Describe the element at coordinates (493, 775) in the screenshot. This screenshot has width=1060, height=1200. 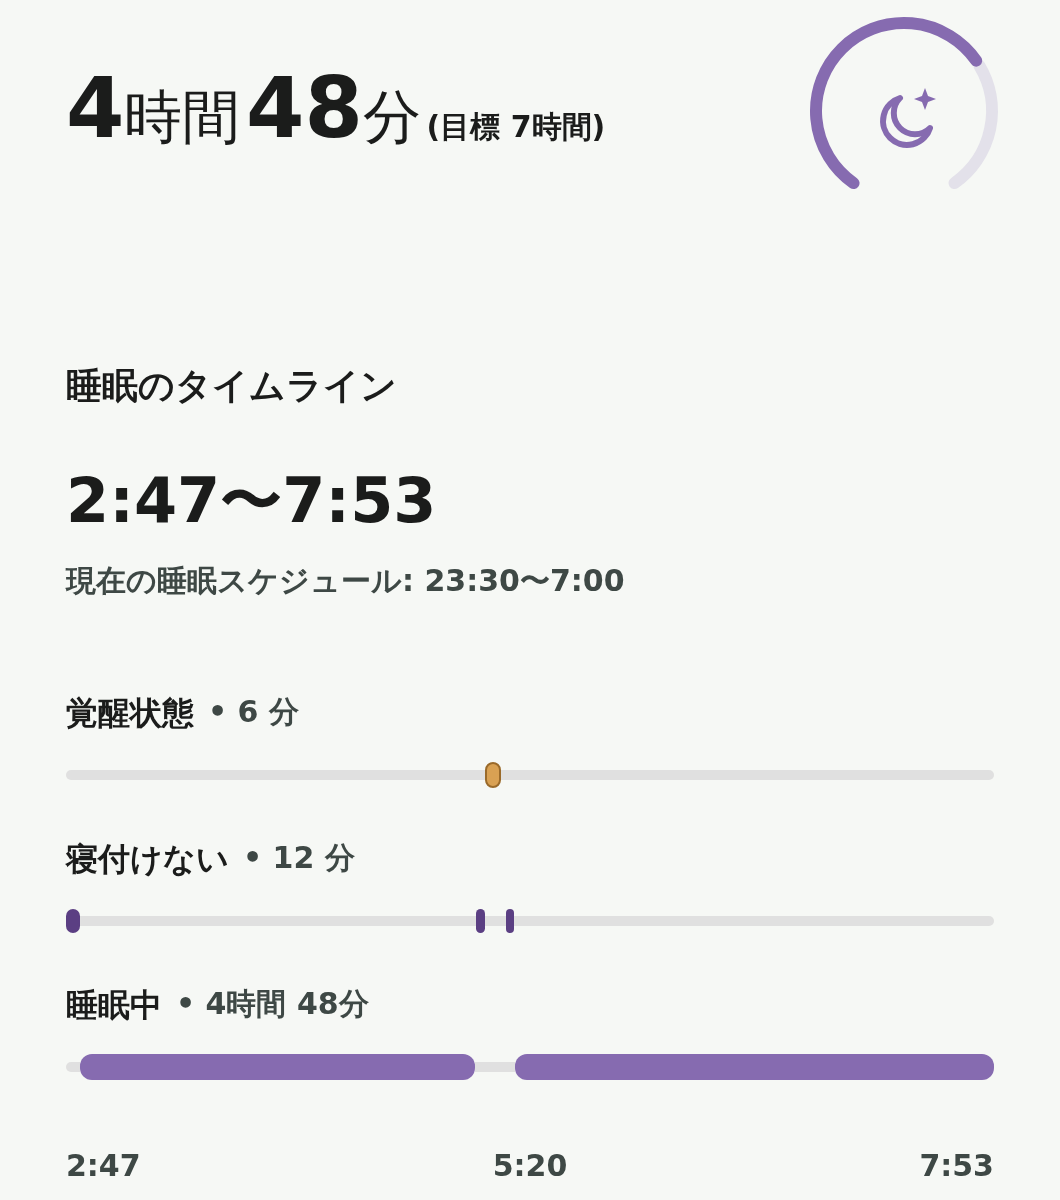
I see `awake-segment` at that location.